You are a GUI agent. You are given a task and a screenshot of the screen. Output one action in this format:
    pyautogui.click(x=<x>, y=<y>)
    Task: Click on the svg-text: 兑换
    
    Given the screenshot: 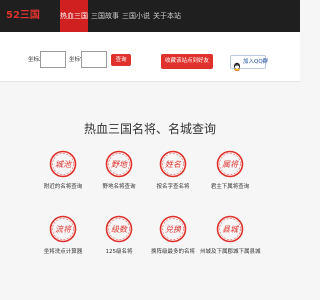 What is the action you would take?
    pyautogui.click(x=173, y=229)
    